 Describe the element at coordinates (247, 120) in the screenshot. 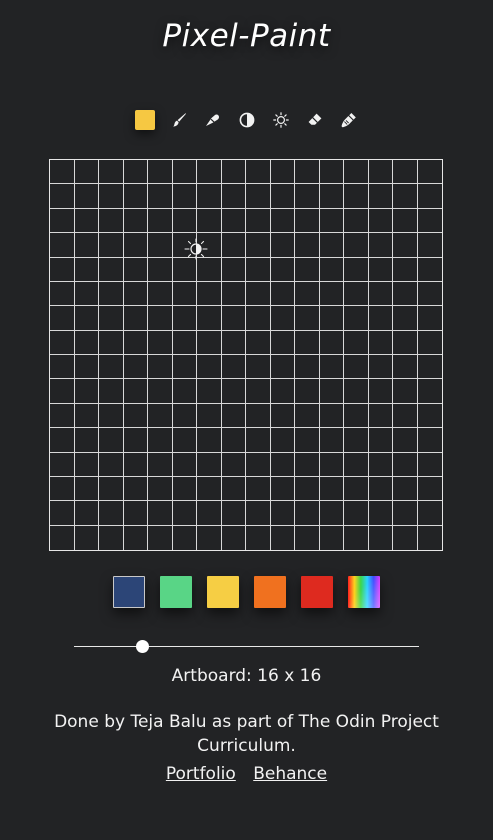

I see `shade-button` at that location.